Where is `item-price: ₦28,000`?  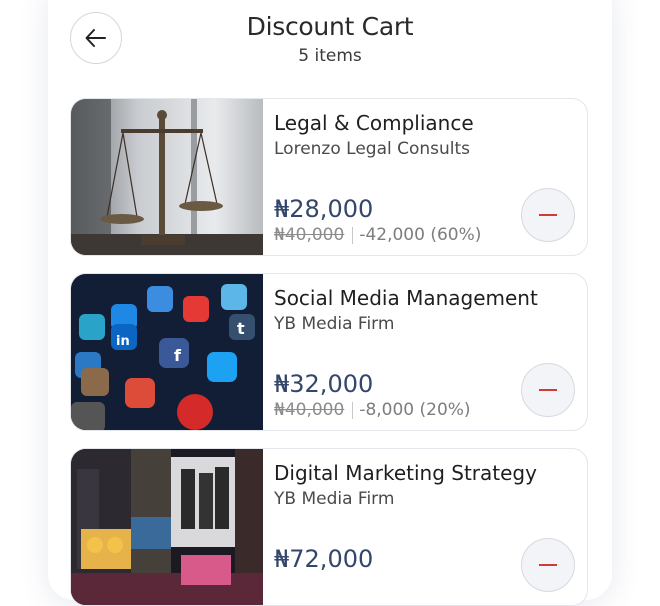
item-price: ₦28,000 is located at coordinates (324, 209).